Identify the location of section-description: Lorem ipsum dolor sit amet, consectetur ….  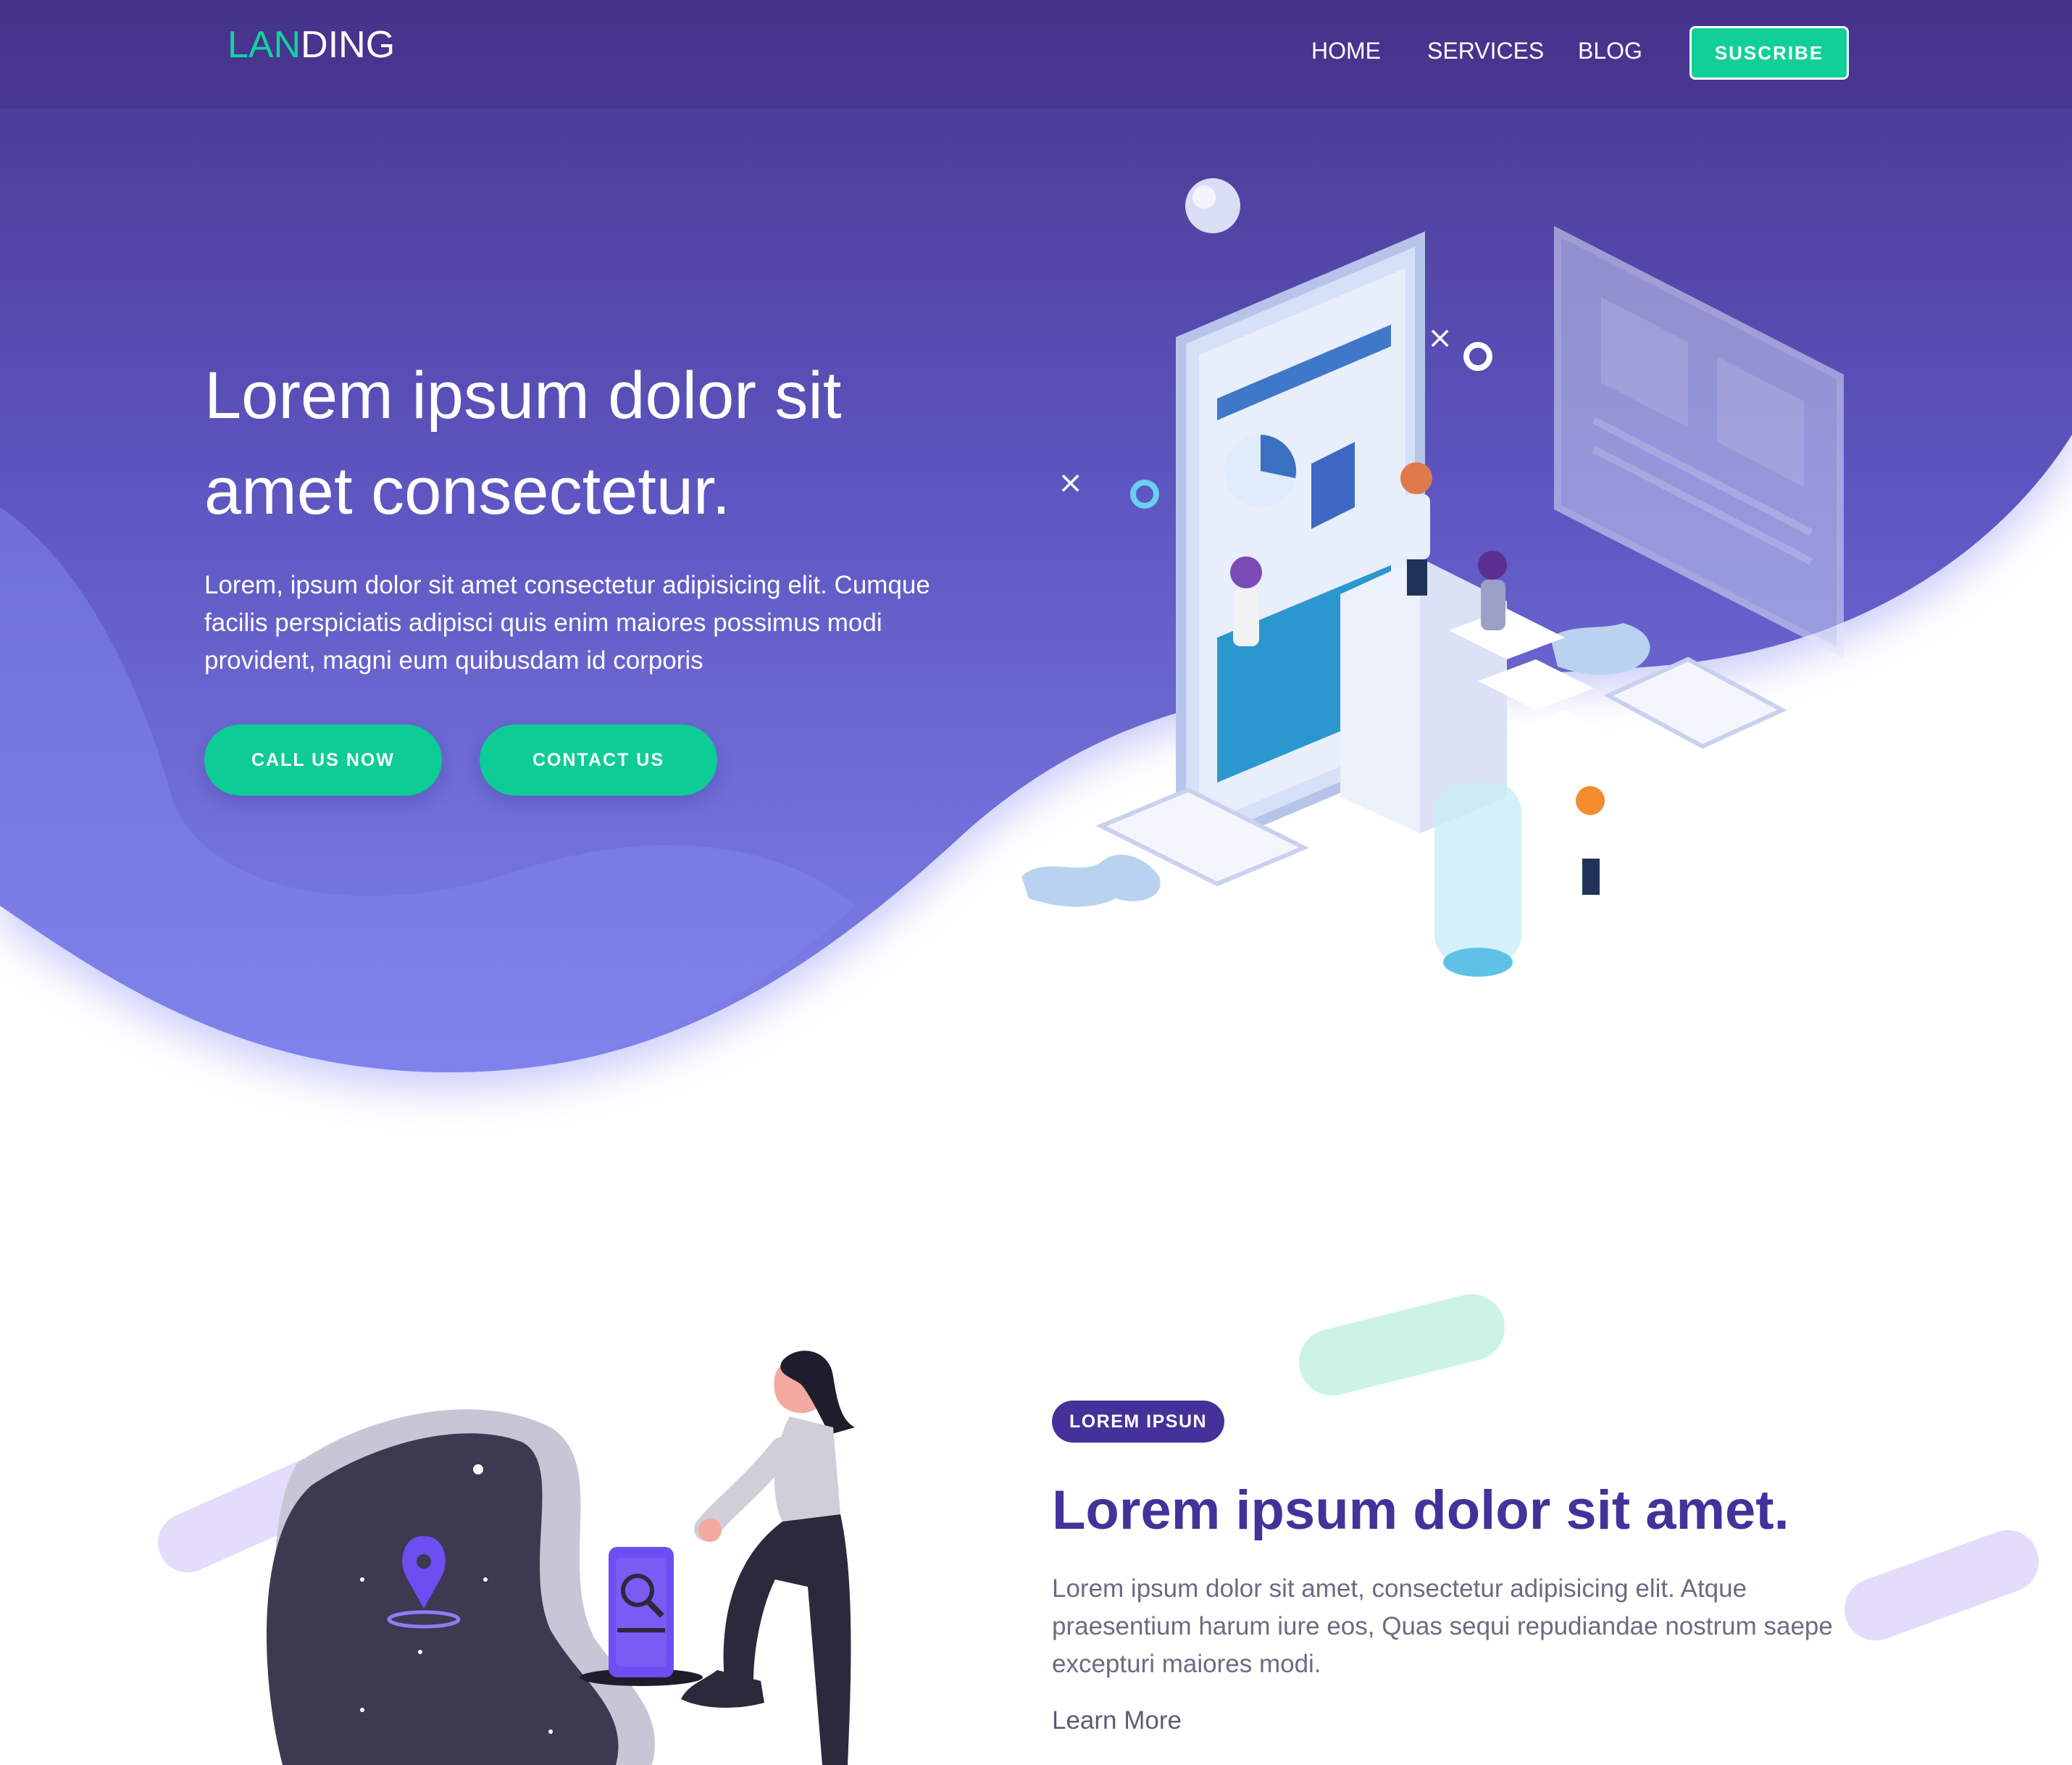
(1442, 1626).